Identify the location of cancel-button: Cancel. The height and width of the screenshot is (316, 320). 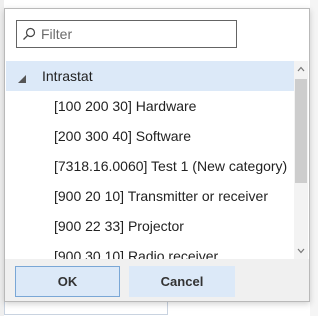
(182, 281).